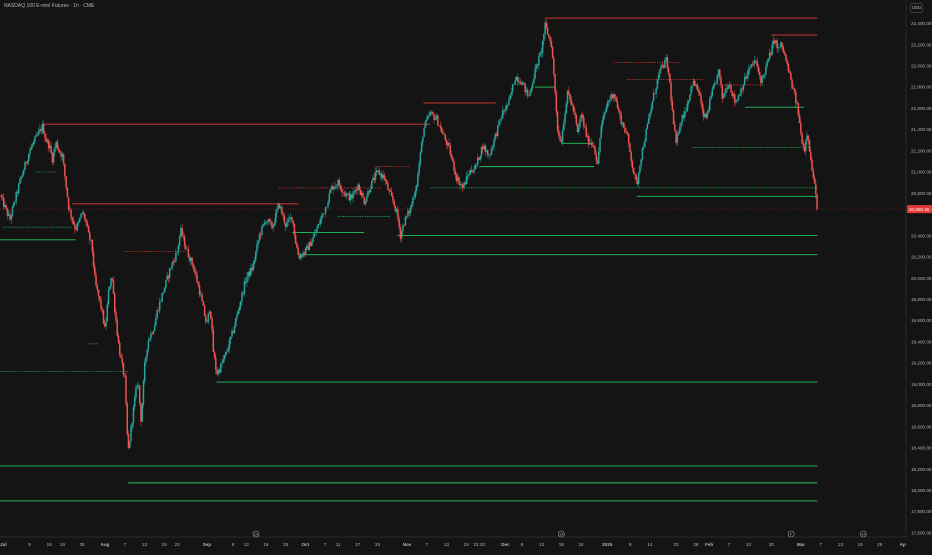 Image resolution: width=932 pixels, height=555 pixels. I want to click on time-tick-label: 7, so click(426, 544).